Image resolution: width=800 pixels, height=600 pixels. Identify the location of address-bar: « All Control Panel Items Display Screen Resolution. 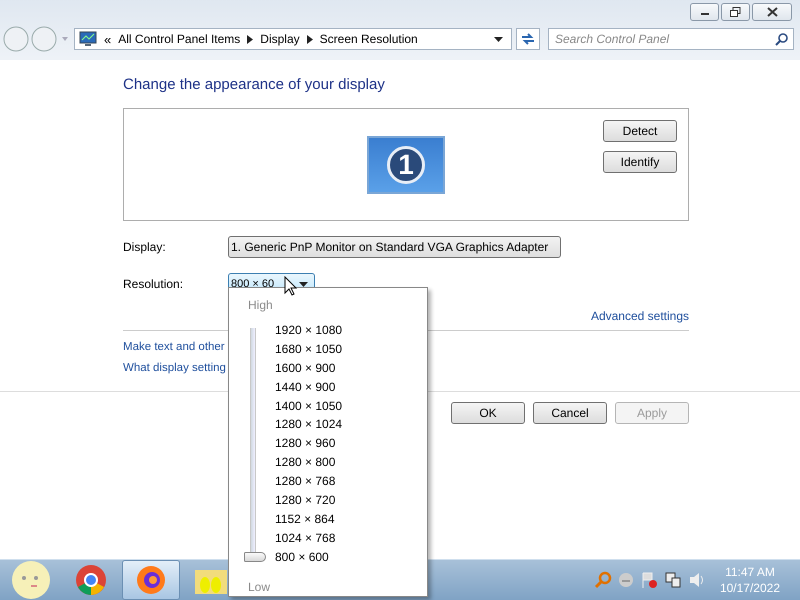
(293, 39).